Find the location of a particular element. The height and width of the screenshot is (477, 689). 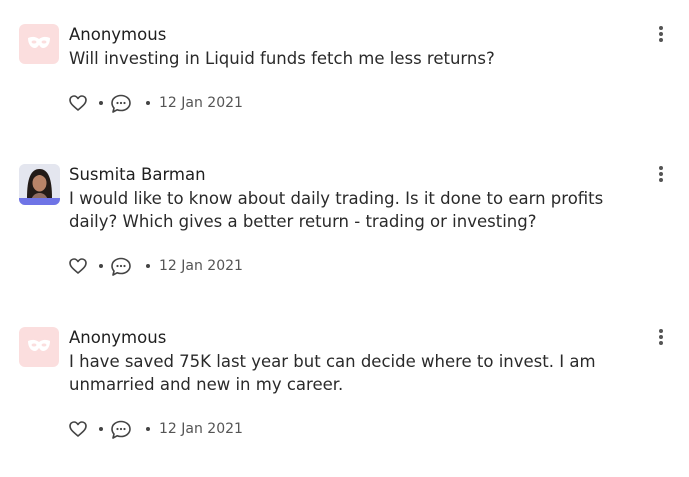

author-name: Susmita Barman is located at coordinates (137, 175).